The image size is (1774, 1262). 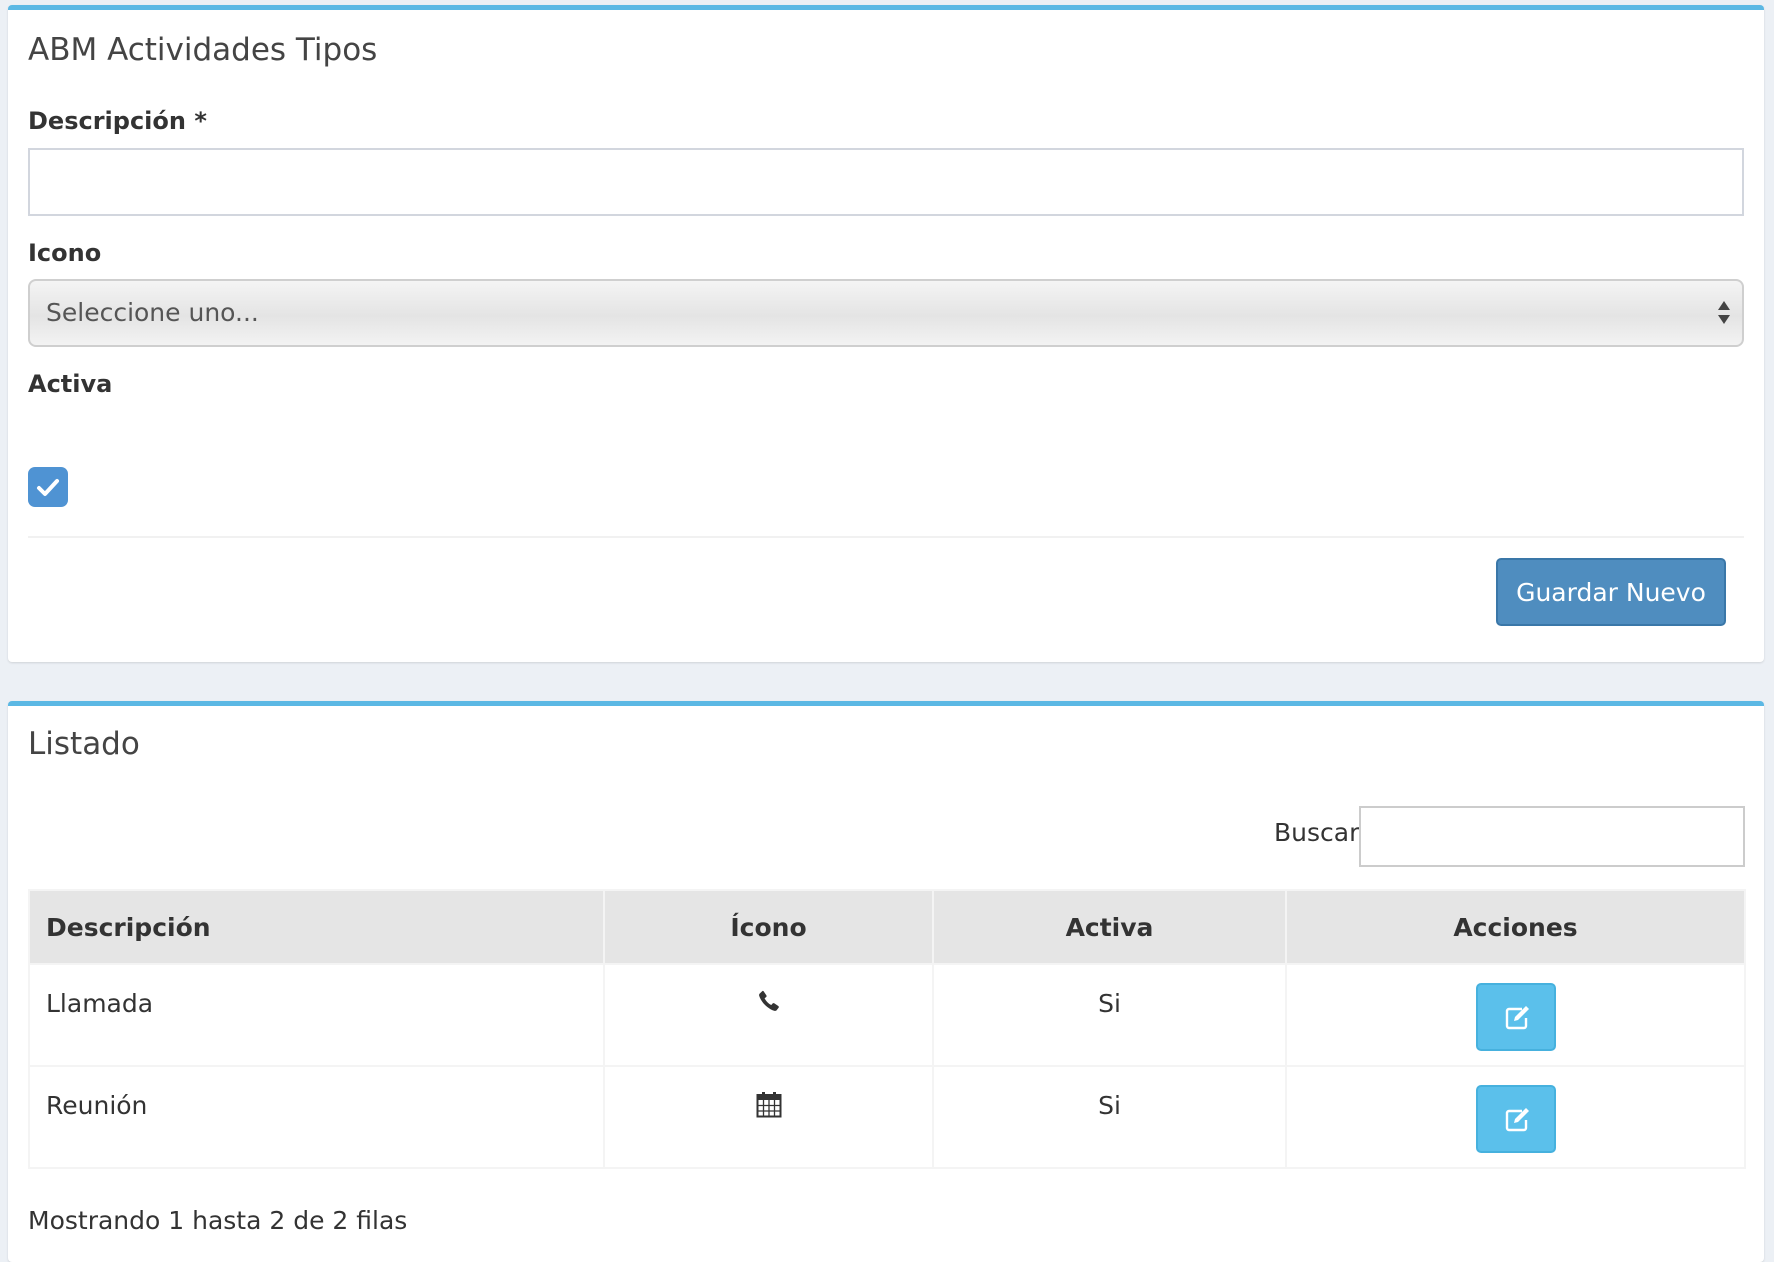 What do you see at coordinates (887, 1117) in the screenshot?
I see `table-row: Reunión Si` at bounding box center [887, 1117].